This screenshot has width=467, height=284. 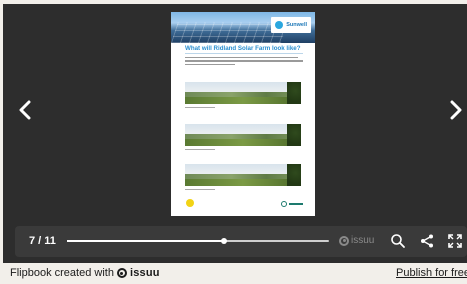 I want to click on fullscreen-icon, so click(x=455, y=241).